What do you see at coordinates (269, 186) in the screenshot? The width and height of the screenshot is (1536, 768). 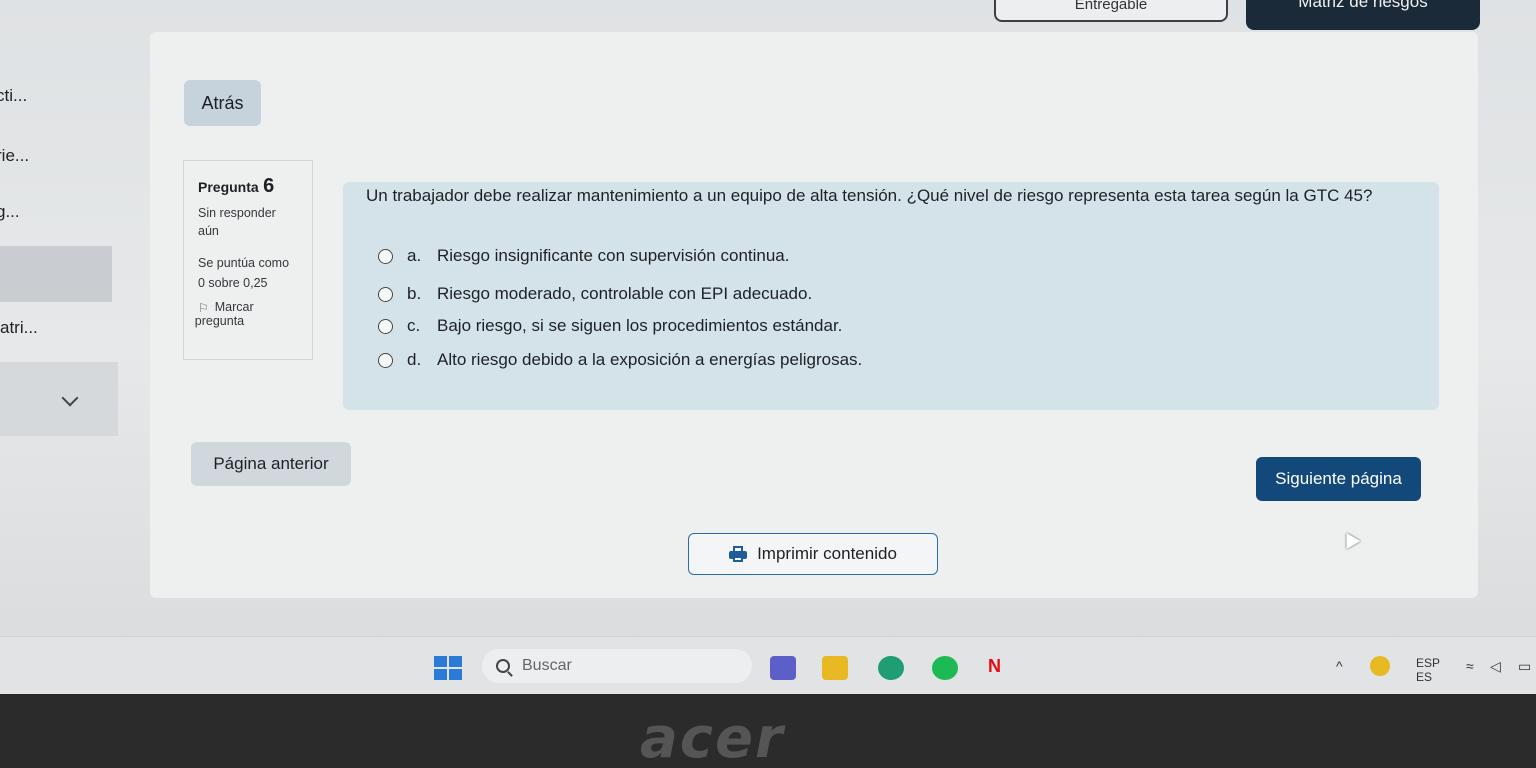 I see `question-number: 6` at bounding box center [269, 186].